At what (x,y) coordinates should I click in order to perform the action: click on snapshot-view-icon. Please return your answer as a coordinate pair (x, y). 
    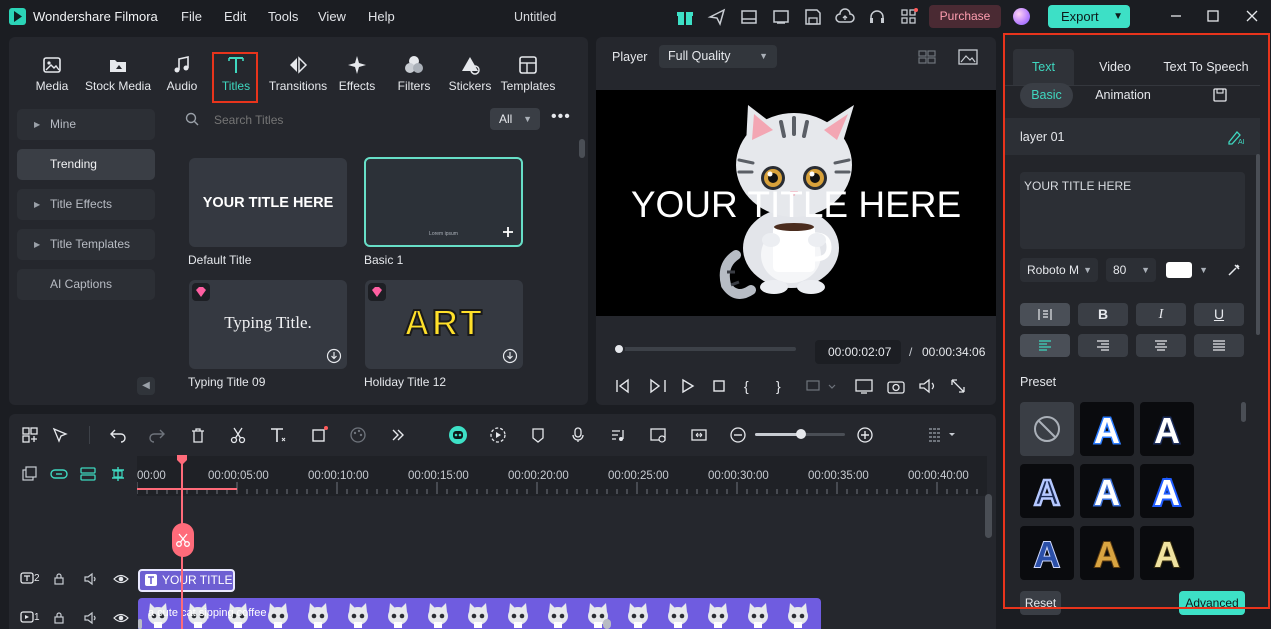
    Looking at the image, I should click on (968, 57).